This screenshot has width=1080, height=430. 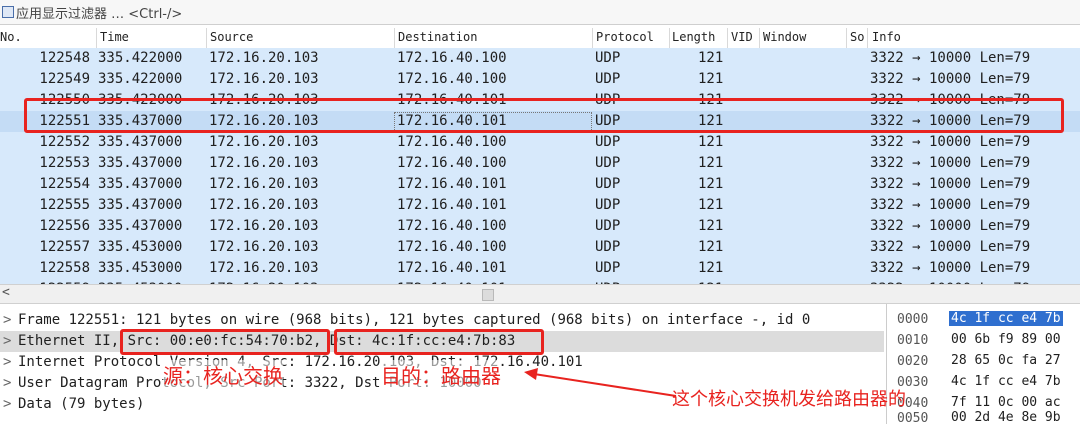 What do you see at coordinates (64, 226) in the screenshot?
I see `cell-no: 122556` at bounding box center [64, 226].